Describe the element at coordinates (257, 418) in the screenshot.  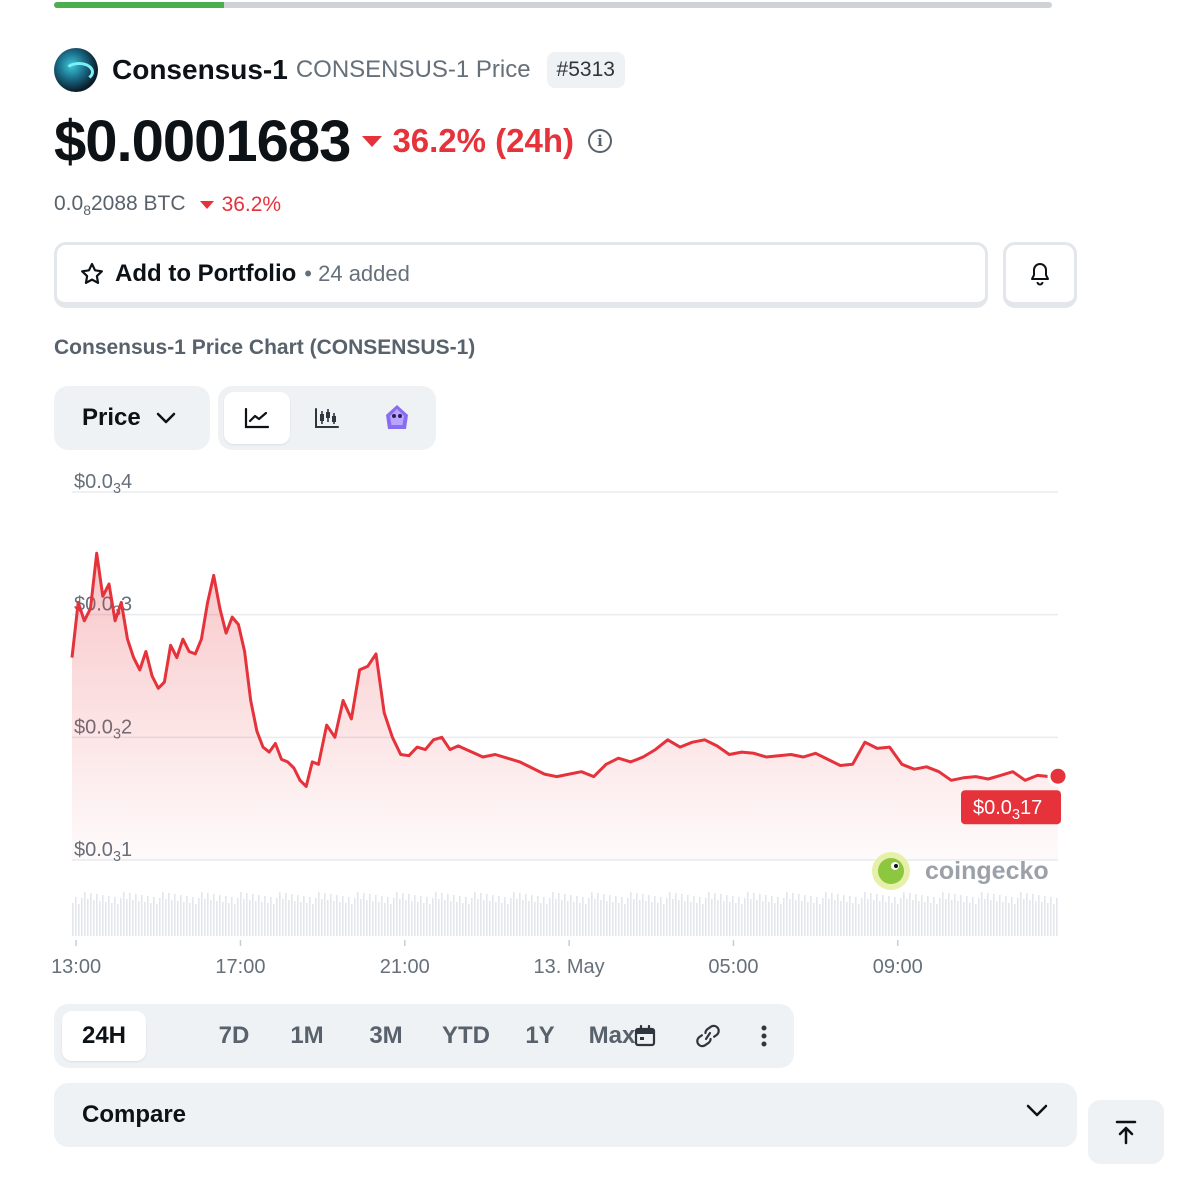
I see `line-chart-button` at that location.